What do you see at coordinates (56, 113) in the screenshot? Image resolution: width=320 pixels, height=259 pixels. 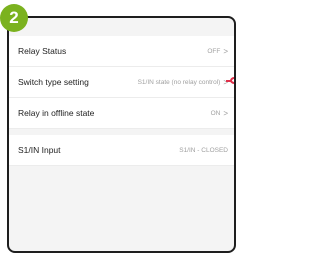 I see `setting-label: Relay in offline state` at bounding box center [56, 113].